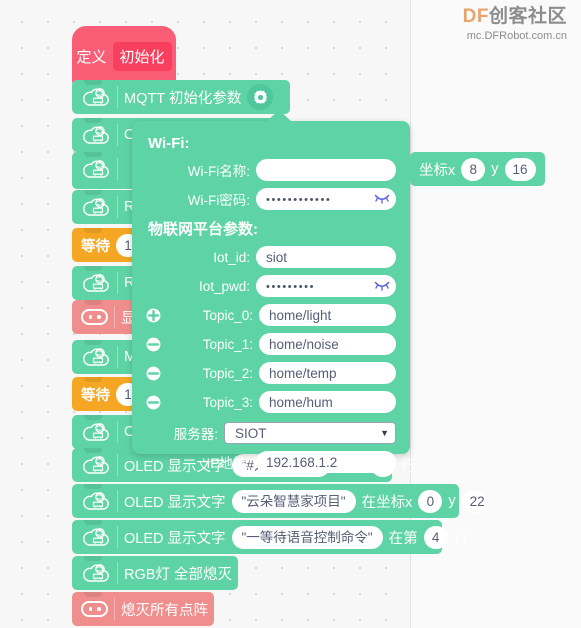 This screenshot has height=628, width=581. What do you see at coordinates (326, 462) in the screenshot?
I see `ip-input: 192.168.1.2` at bounding box center [326, 462].